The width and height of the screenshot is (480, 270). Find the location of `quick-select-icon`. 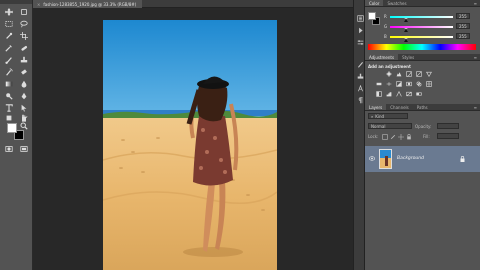

quick-select-icon is located at coordinates (9, 35).